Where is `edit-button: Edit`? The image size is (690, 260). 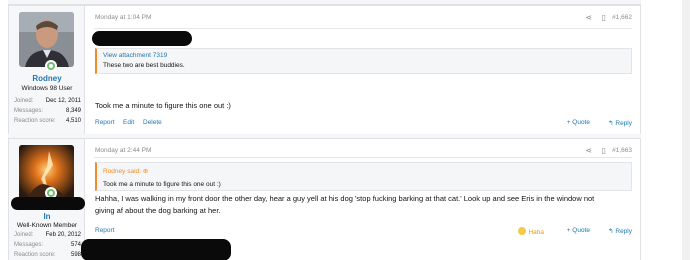
edit-button: Edit is located at coordinates (128, 122).